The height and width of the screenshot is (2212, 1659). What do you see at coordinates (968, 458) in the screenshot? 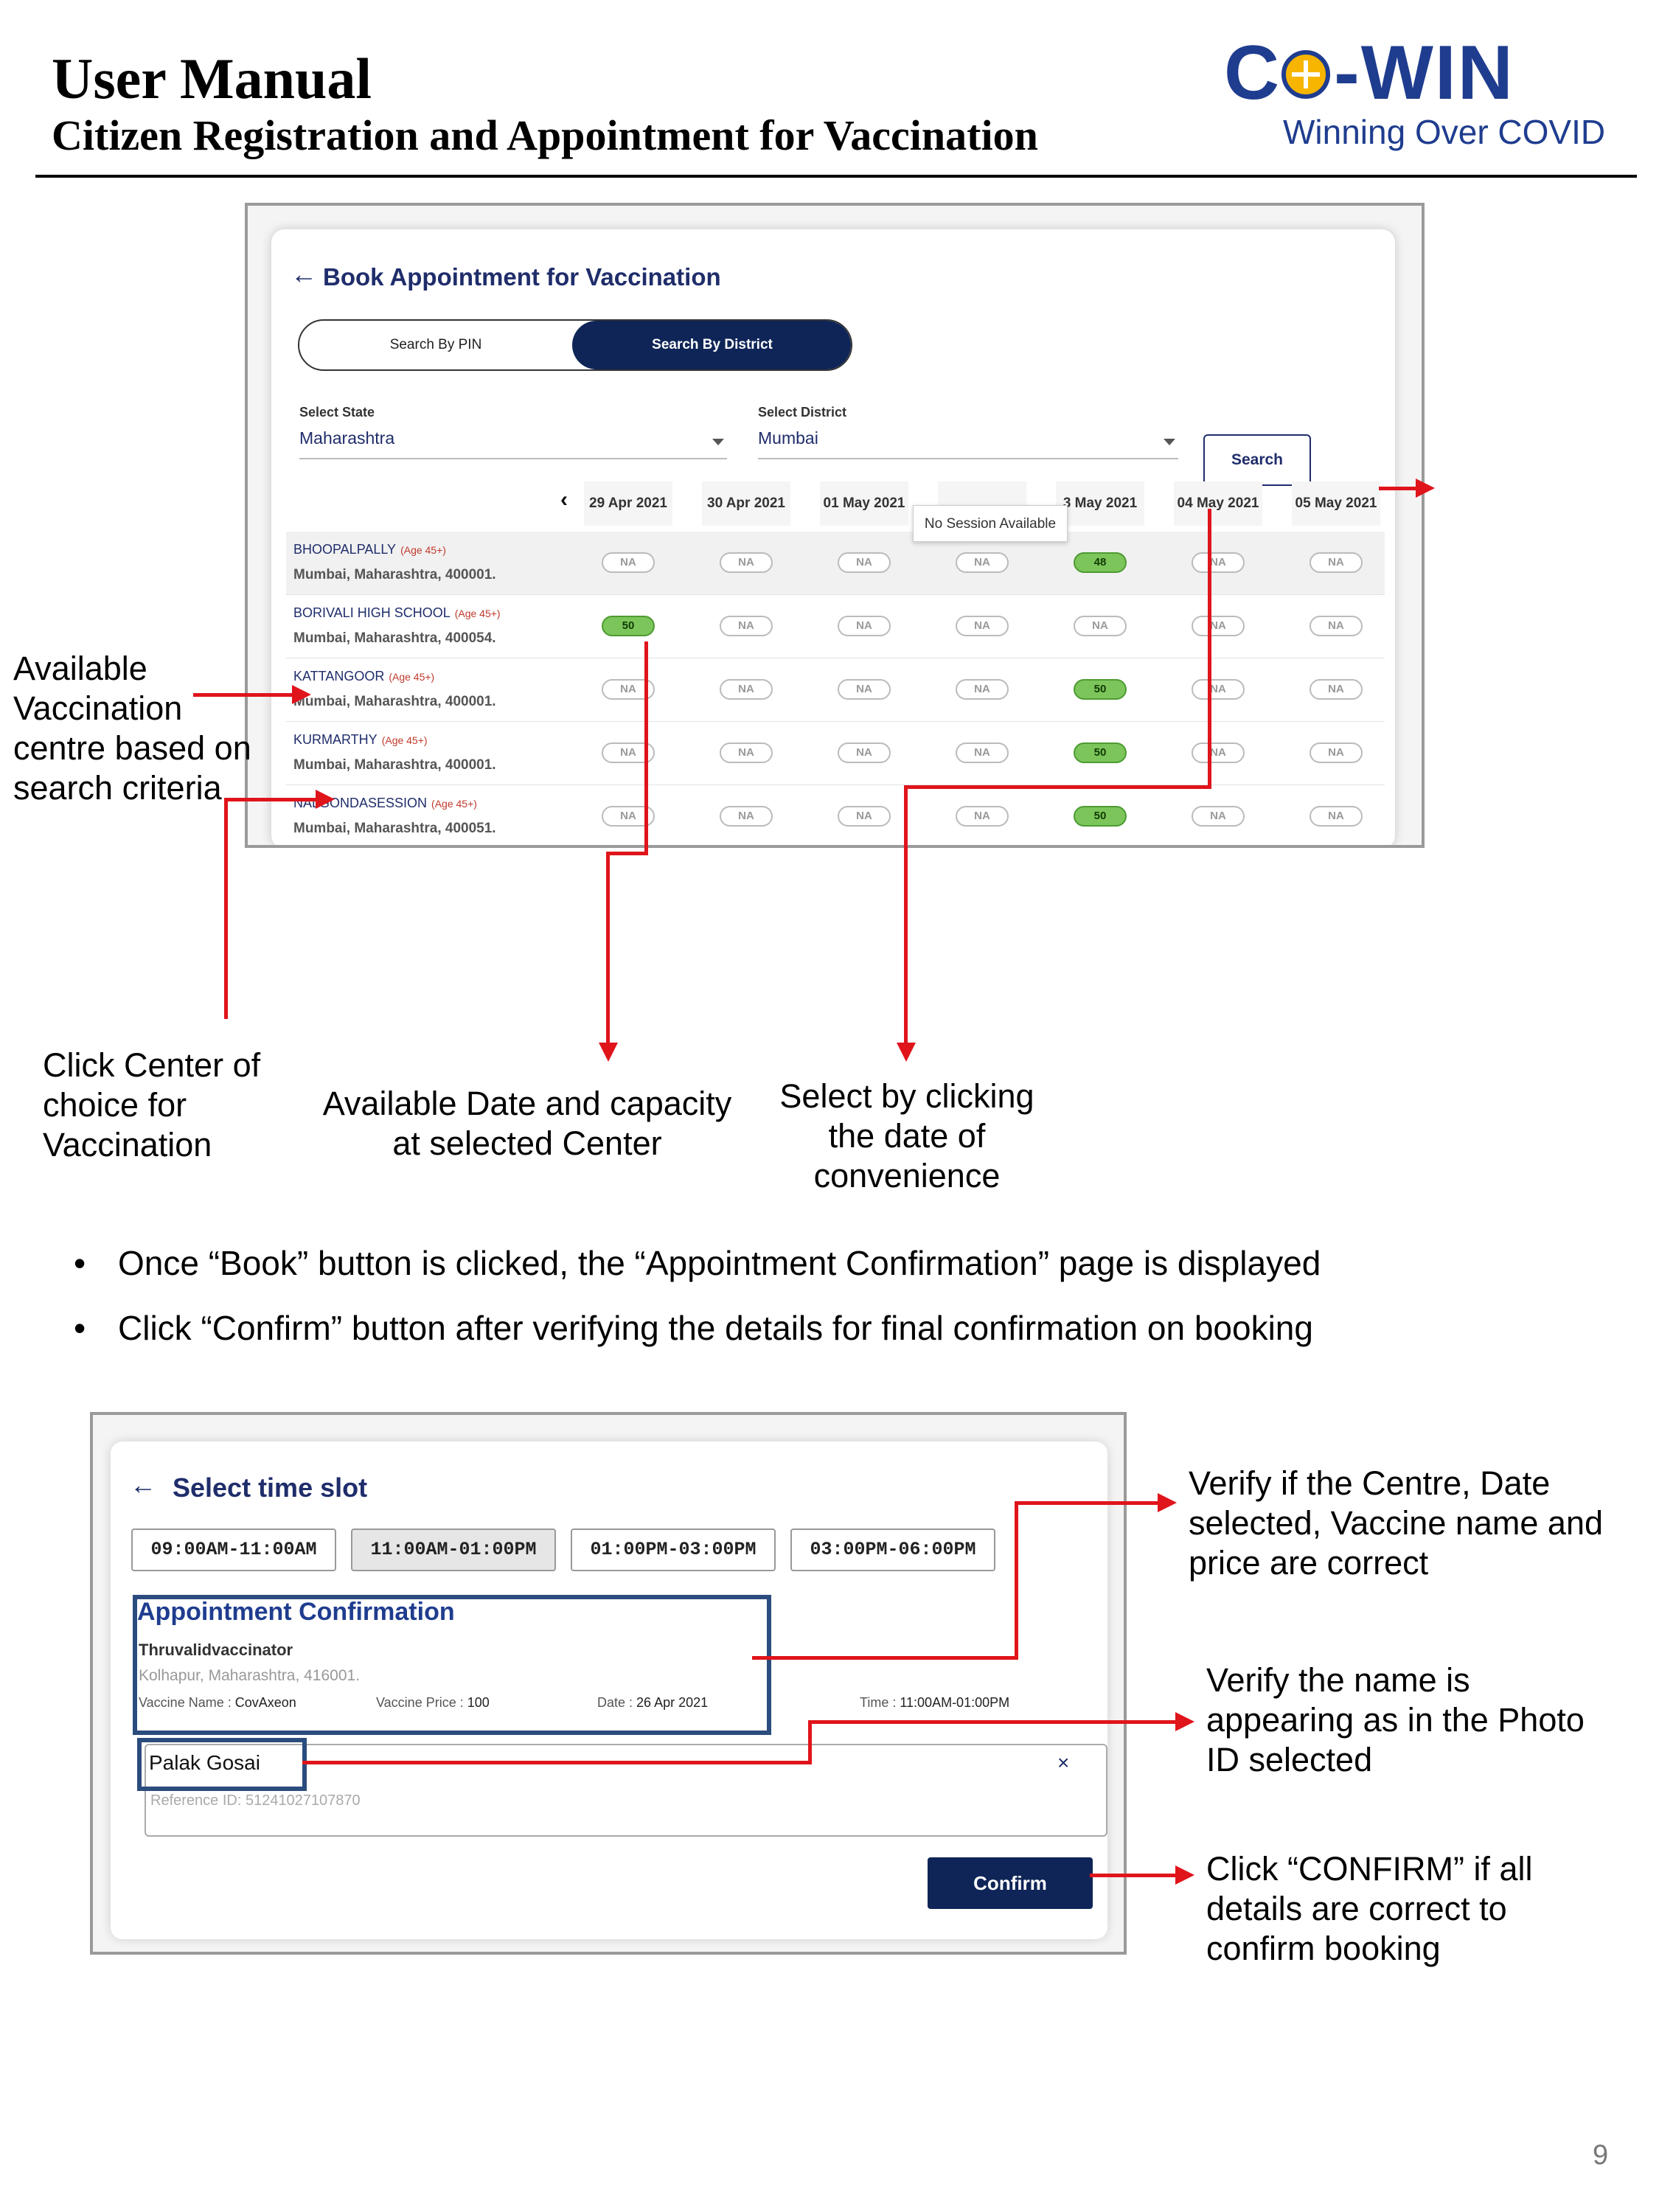
I see `district-underline` at bounding box center [968, 458].